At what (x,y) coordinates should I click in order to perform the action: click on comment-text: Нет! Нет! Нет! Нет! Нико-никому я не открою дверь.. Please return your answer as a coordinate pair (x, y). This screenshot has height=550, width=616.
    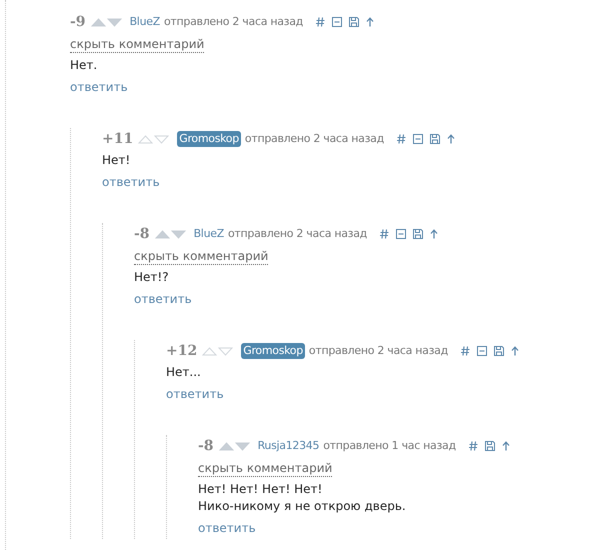
    Looking at the image, I should click on (302, 498).